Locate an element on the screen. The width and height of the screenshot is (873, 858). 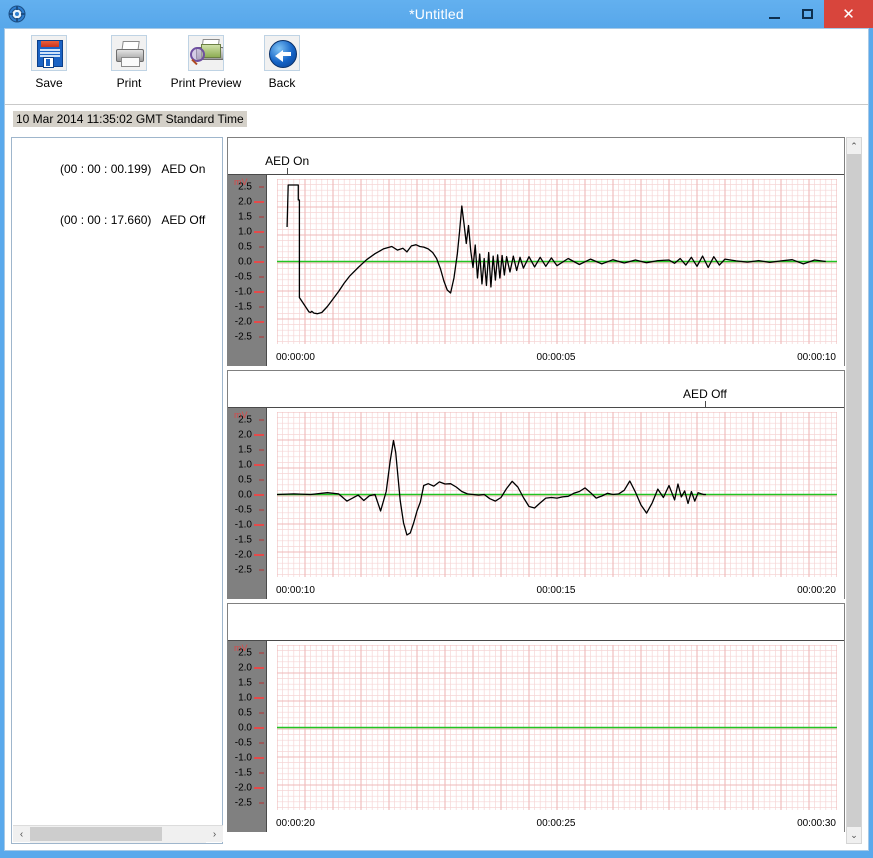
save-button: Save is located at coordinates (49, 62).